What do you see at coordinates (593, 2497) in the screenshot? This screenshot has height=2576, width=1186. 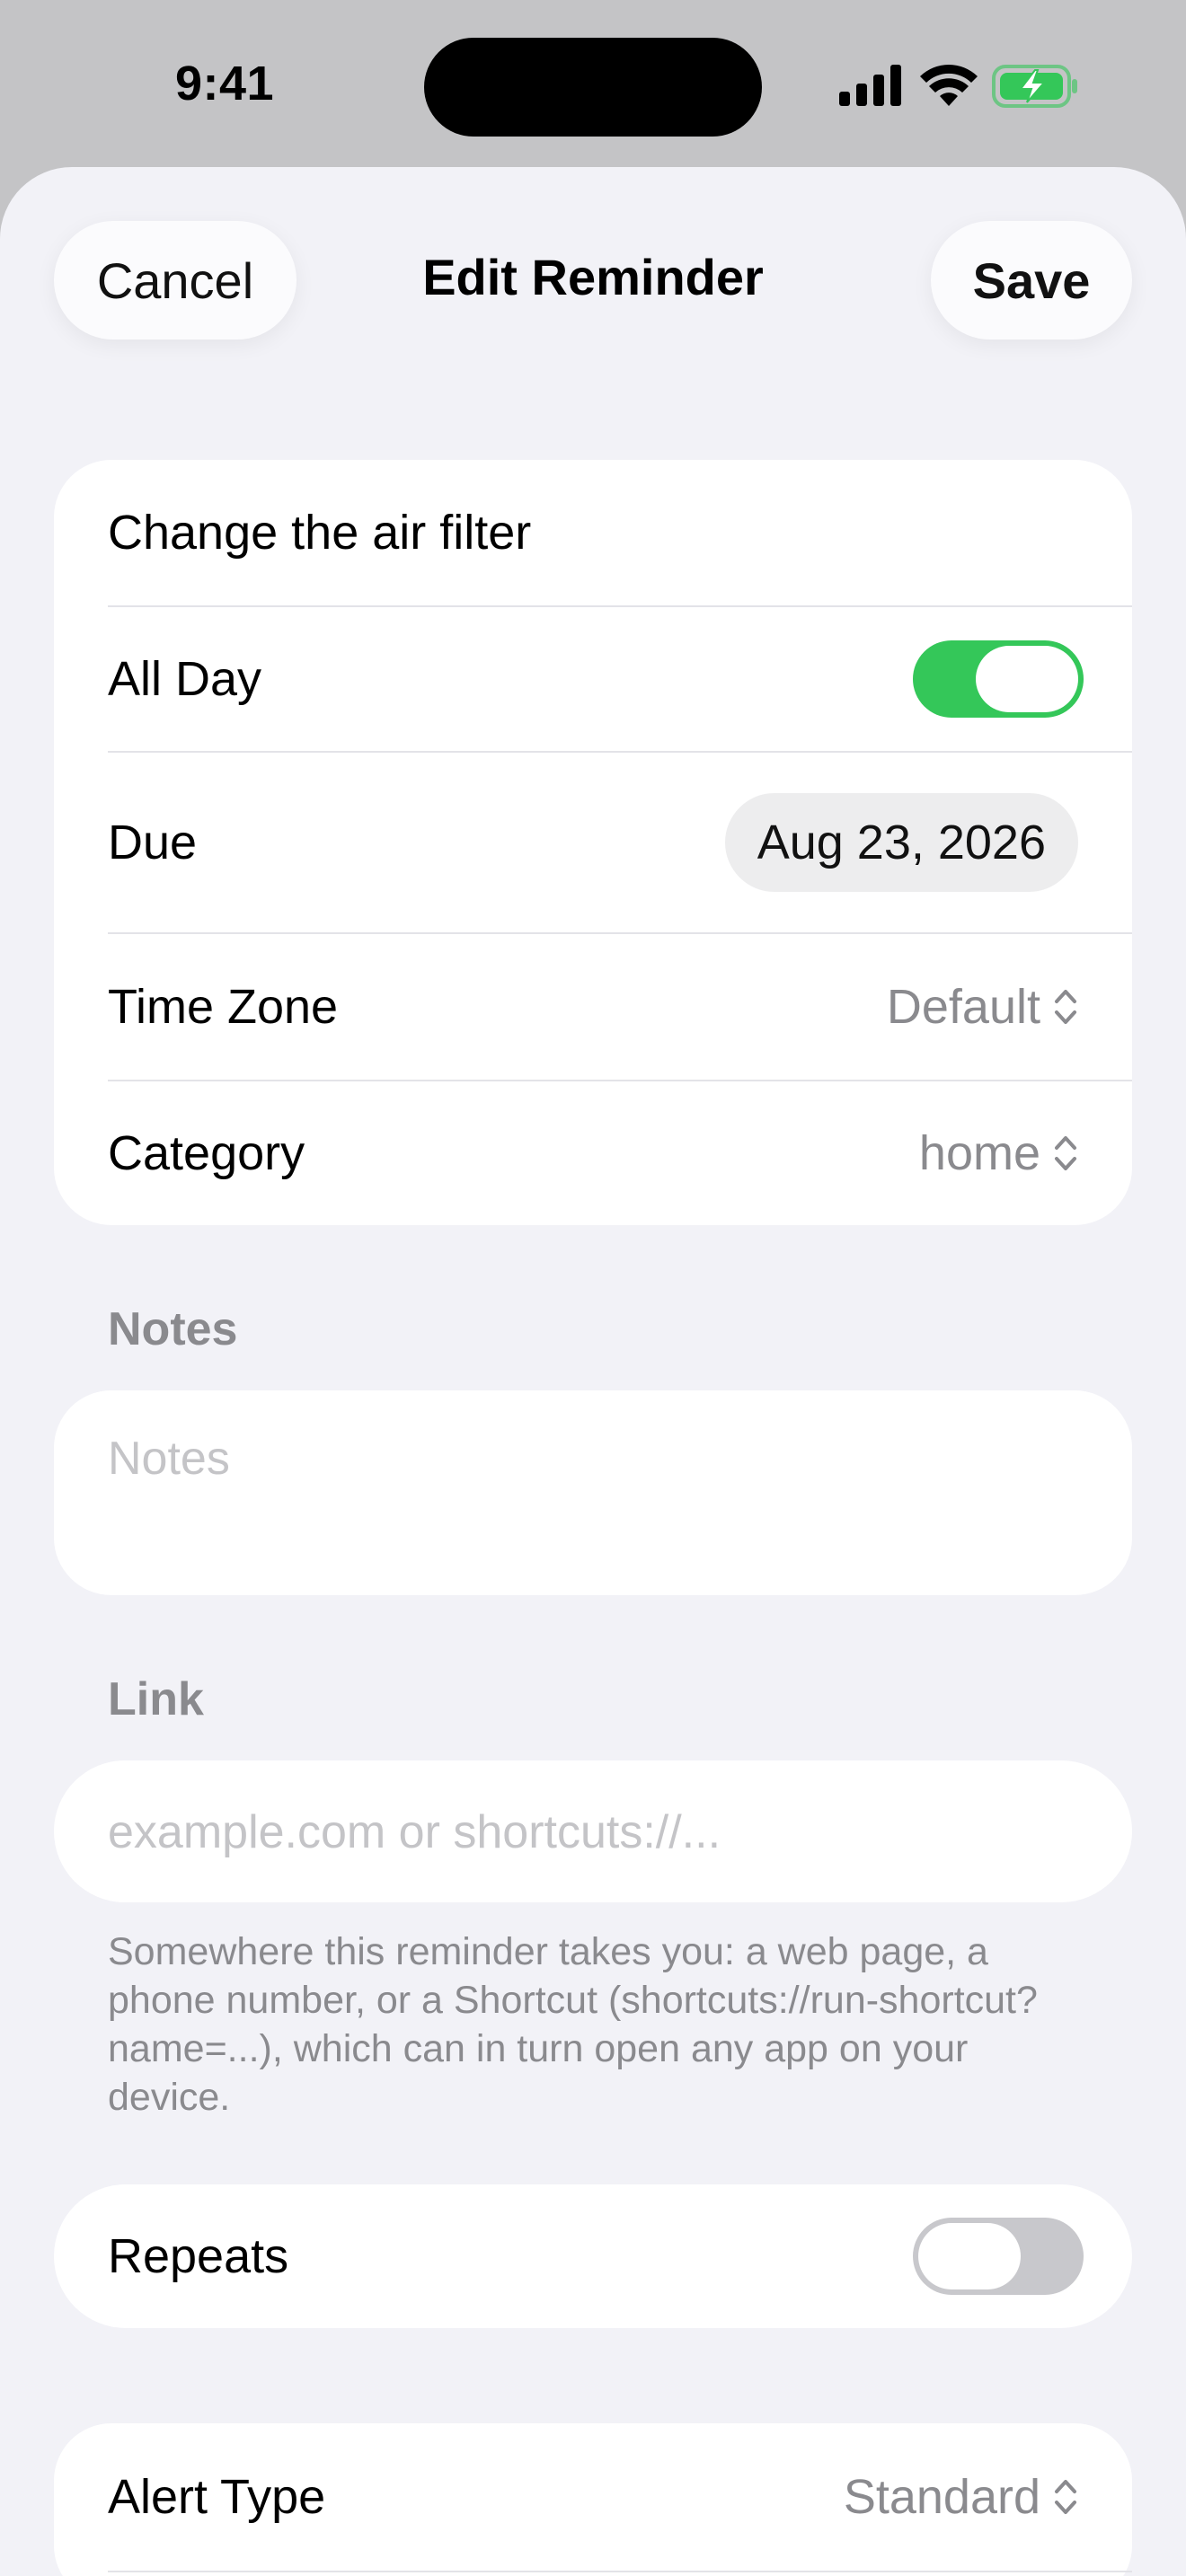 I see `alert-type-row: Alert Type Standard` at bounding box center [593, 2497].